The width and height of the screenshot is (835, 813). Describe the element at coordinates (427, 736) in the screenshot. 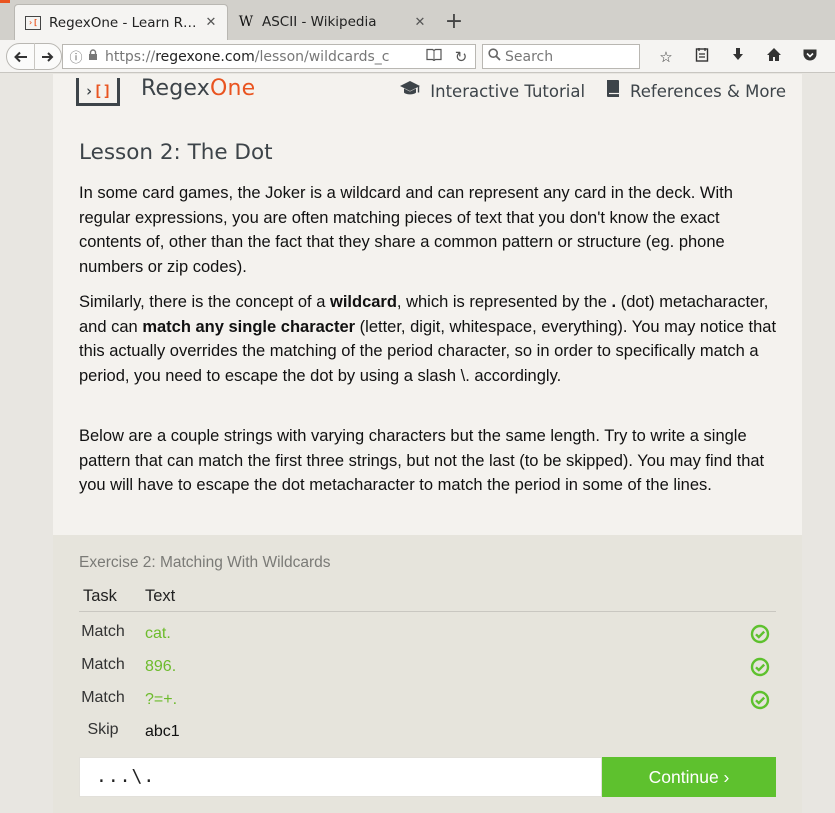

I see `table-row: Skip abc1` at that location.